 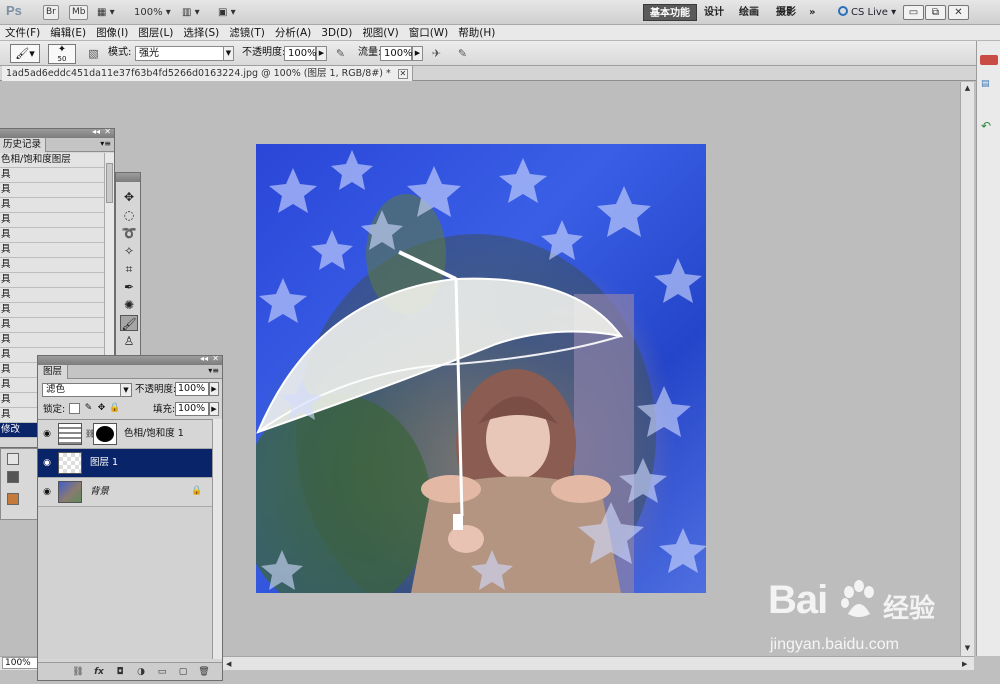 What do you see at coordinates (129, 341) in the screenshot?
I see `stamp-icon: ♙` at bounding box center [129, 341].